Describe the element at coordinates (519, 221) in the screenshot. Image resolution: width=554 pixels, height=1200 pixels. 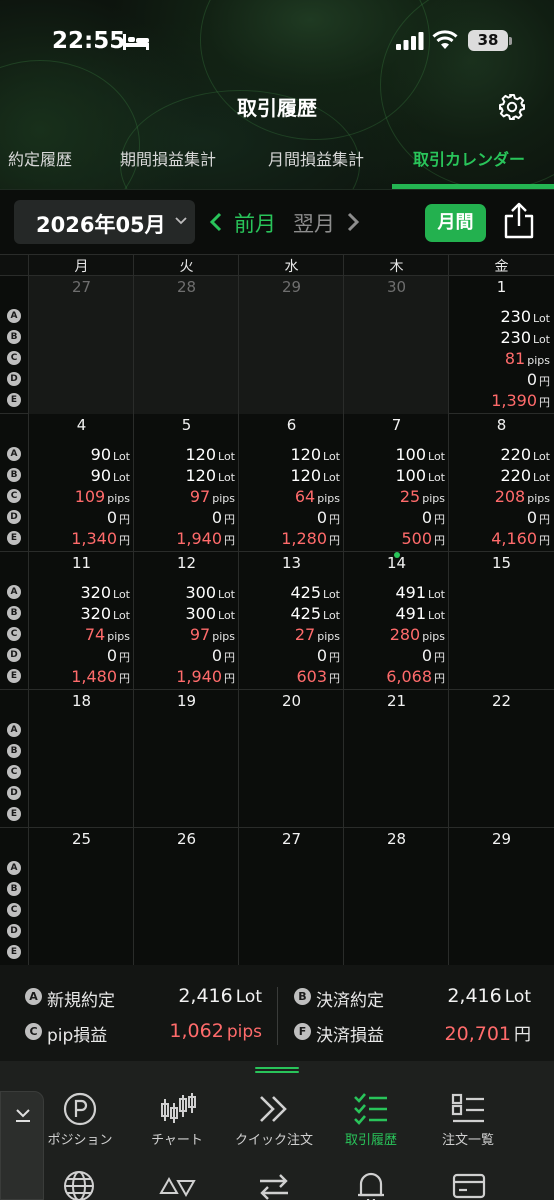
I see `share-icon` at that location.